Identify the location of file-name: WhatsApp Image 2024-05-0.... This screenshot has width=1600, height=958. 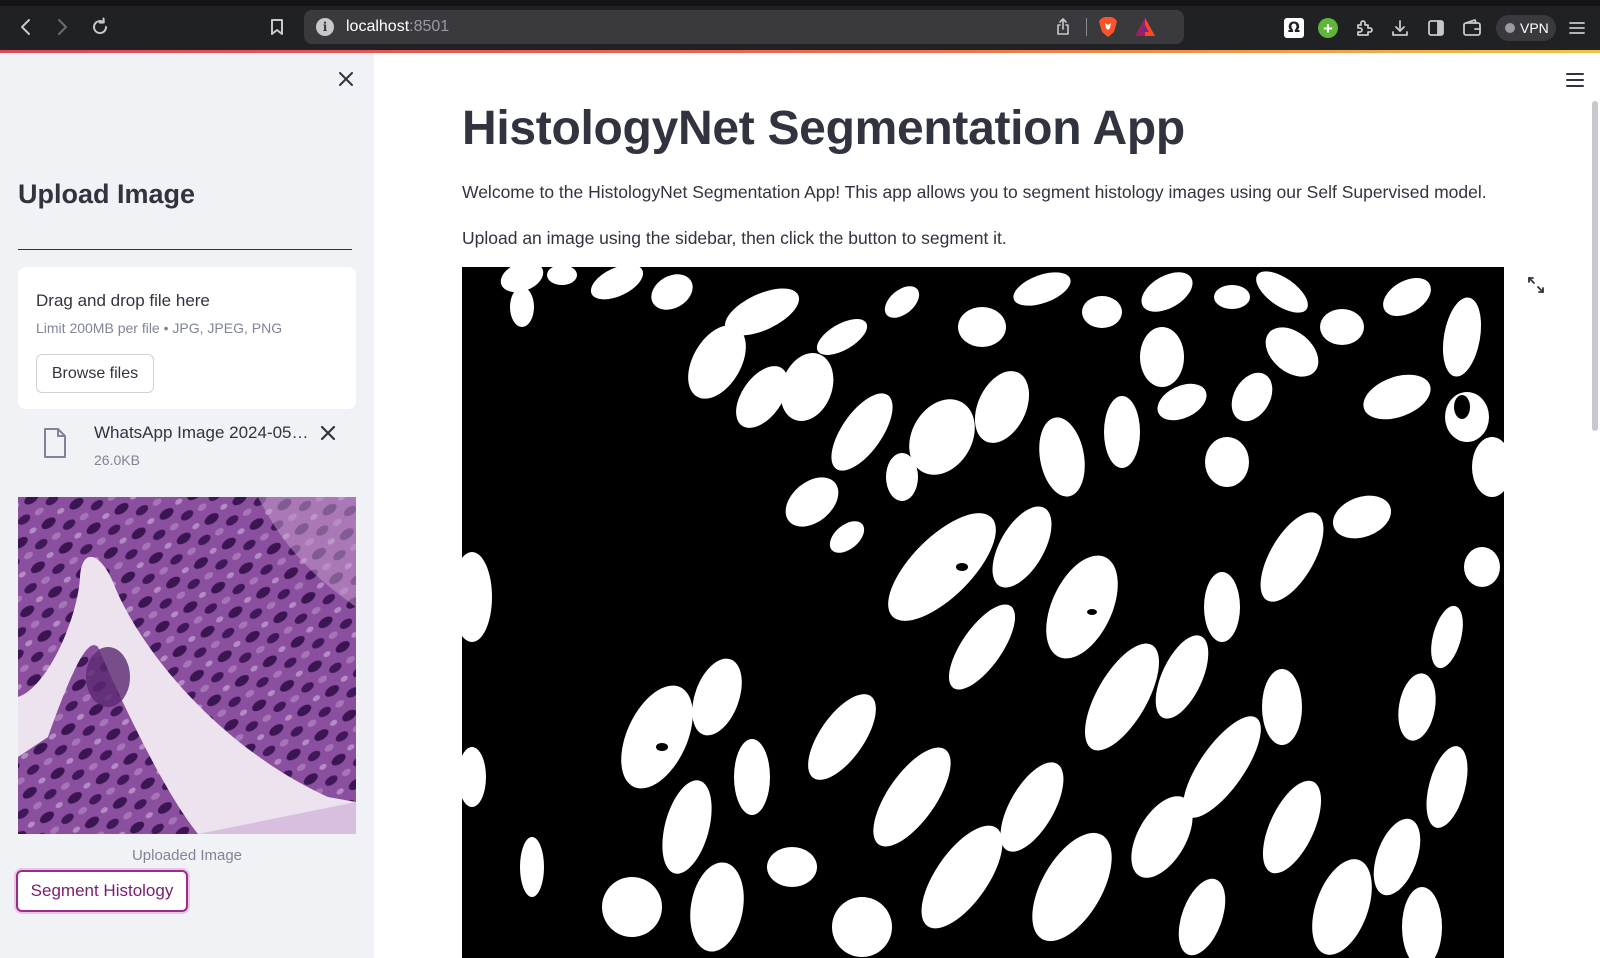
(203, 432).